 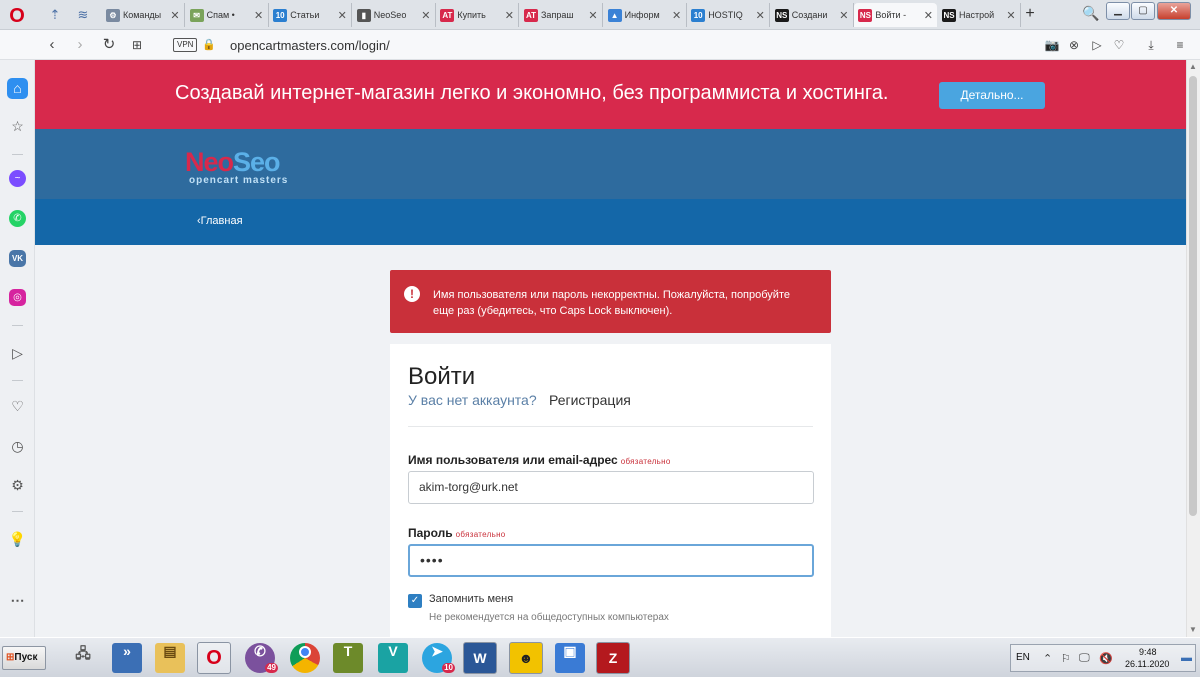 What do you see at coordinates (729, 15) in the screenshot?
I see `tab-8: 10 HOSTIQ ✕` at bounding box center [729, 15].